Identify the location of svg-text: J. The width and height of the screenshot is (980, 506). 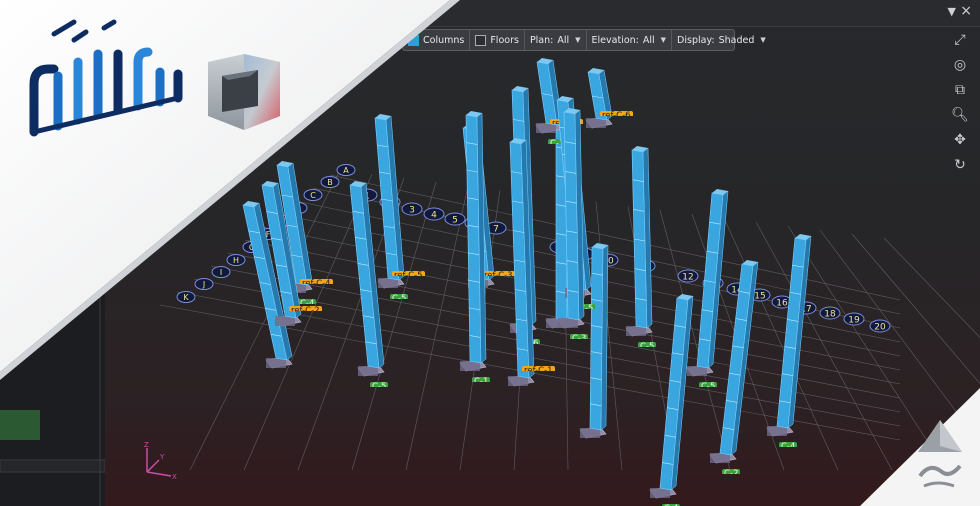
(203, 284).